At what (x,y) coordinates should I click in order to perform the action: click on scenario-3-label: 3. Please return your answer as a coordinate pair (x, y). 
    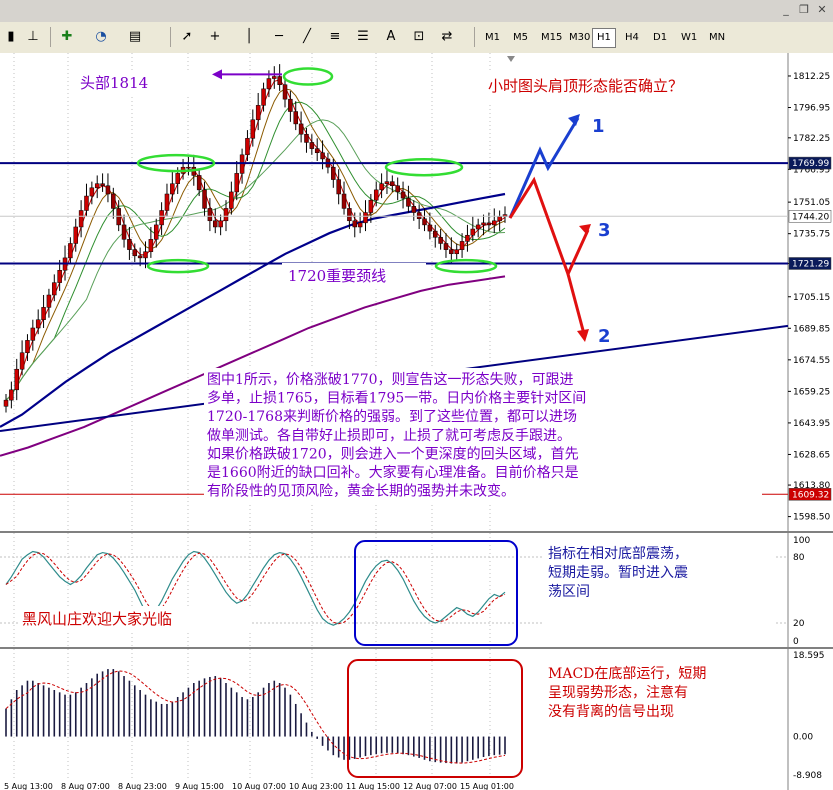
    Looking at the image, I should click on (604, 230).